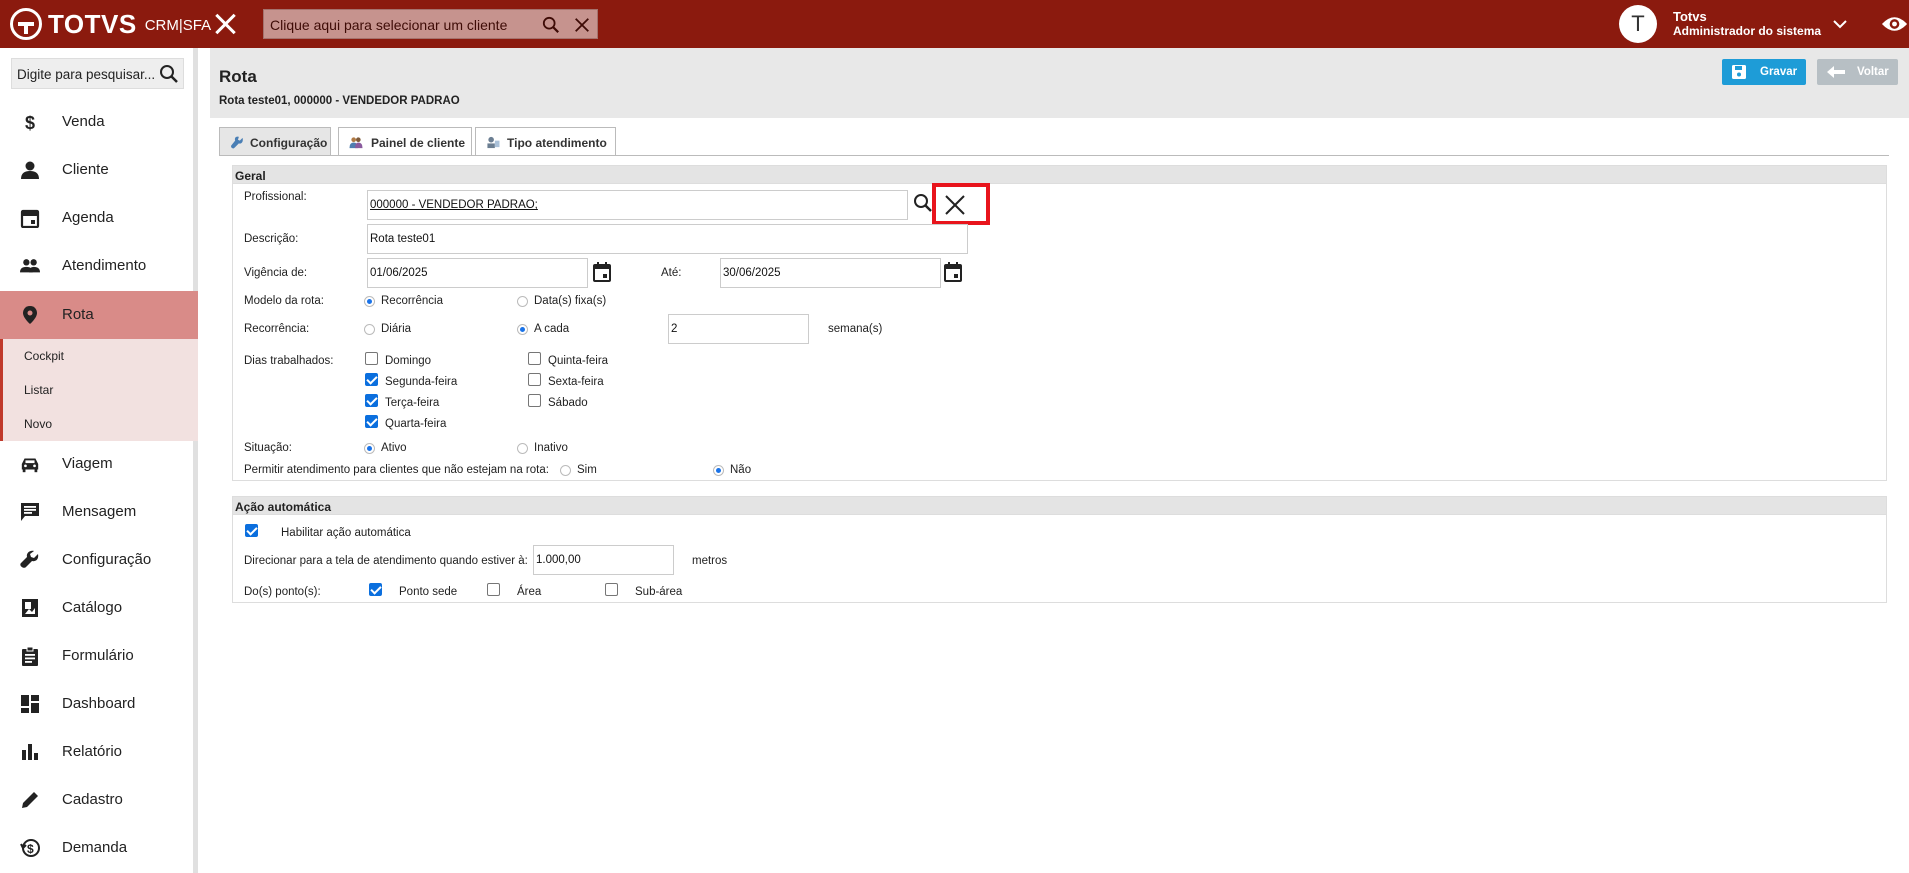 The image size is (1909, 873). I want to click on sidebar-item-demanda: $ Demanda, so click(99, 848).